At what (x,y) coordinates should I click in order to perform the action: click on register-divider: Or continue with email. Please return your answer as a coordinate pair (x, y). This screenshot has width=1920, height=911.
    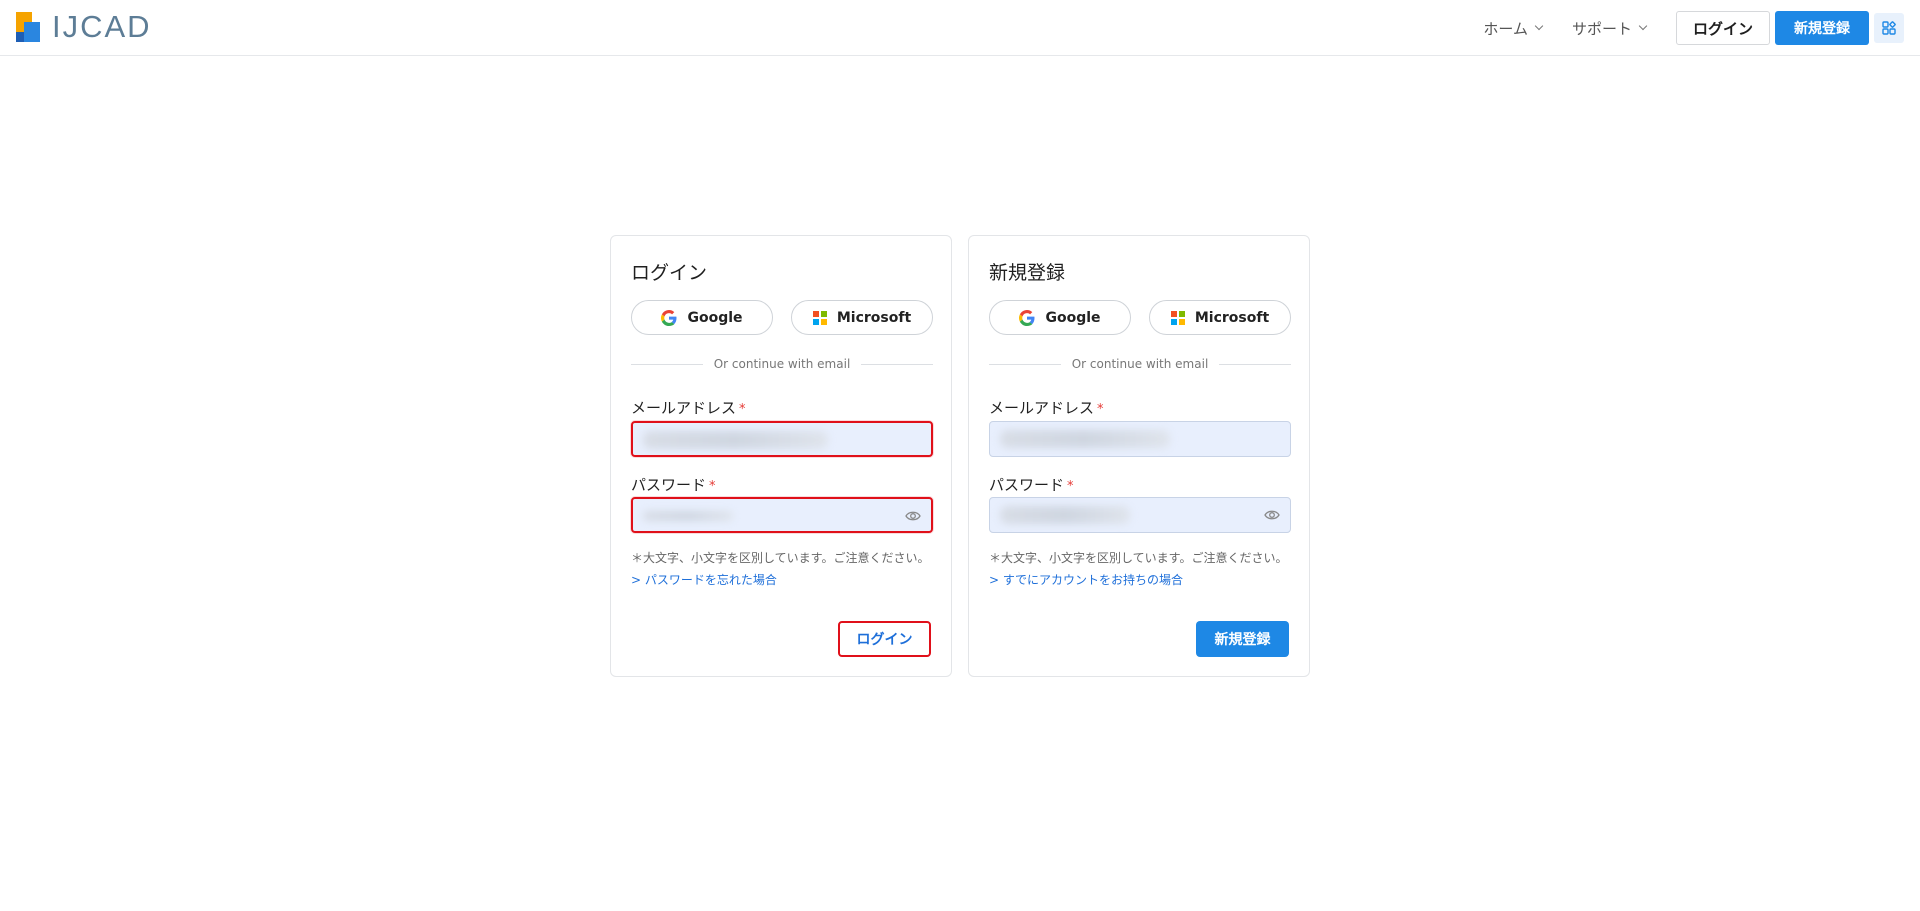
    Looking at the image, I should click on (1140, 364).